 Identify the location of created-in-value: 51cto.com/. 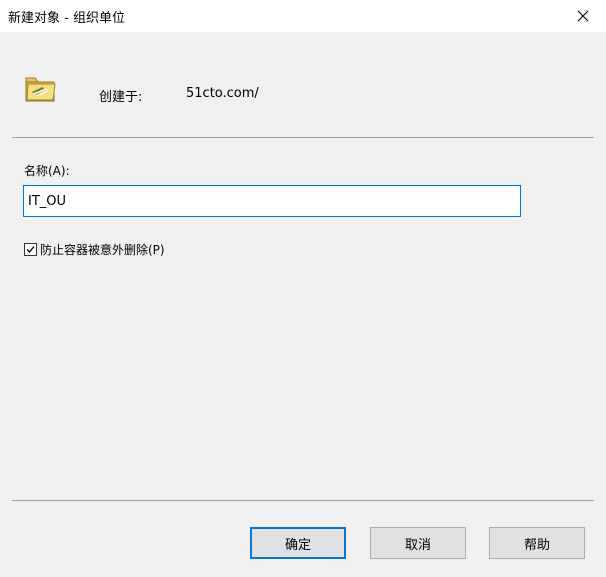
(222, 93).